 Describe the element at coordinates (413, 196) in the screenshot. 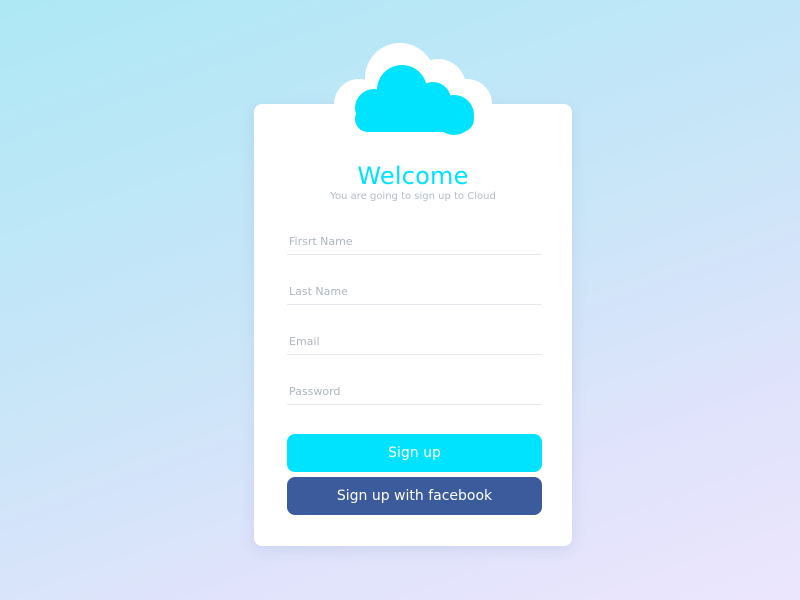

I see `page-subtitle: You are going to sign up to Cloud` at that location.